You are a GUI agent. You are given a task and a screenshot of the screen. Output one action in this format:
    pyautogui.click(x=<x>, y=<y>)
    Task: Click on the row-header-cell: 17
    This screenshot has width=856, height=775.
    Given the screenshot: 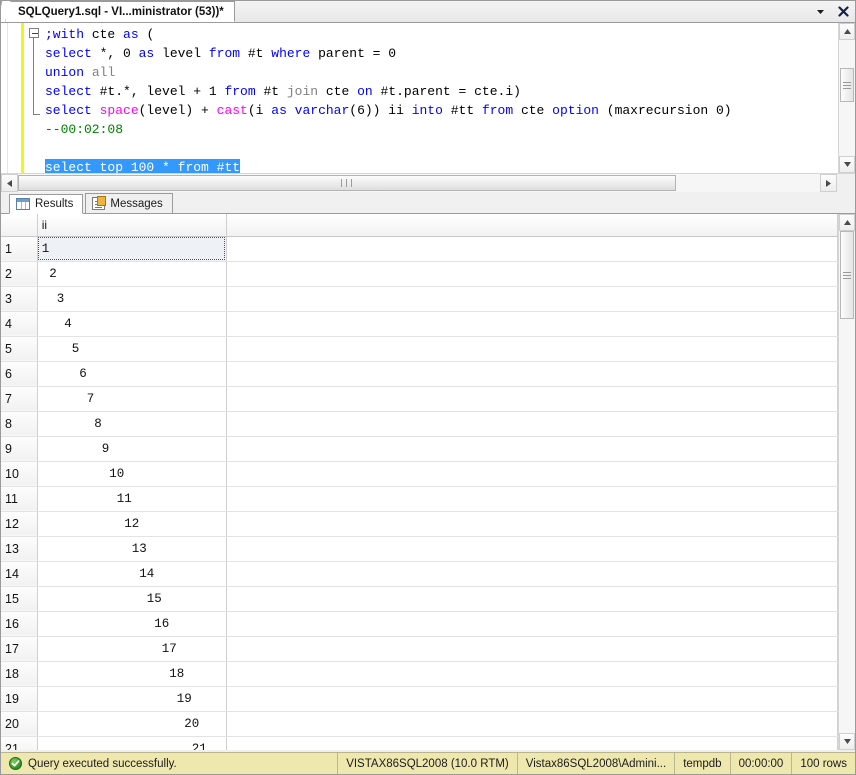 What is the action you would take?
    pyautogui.click(x=19, y=649)
    